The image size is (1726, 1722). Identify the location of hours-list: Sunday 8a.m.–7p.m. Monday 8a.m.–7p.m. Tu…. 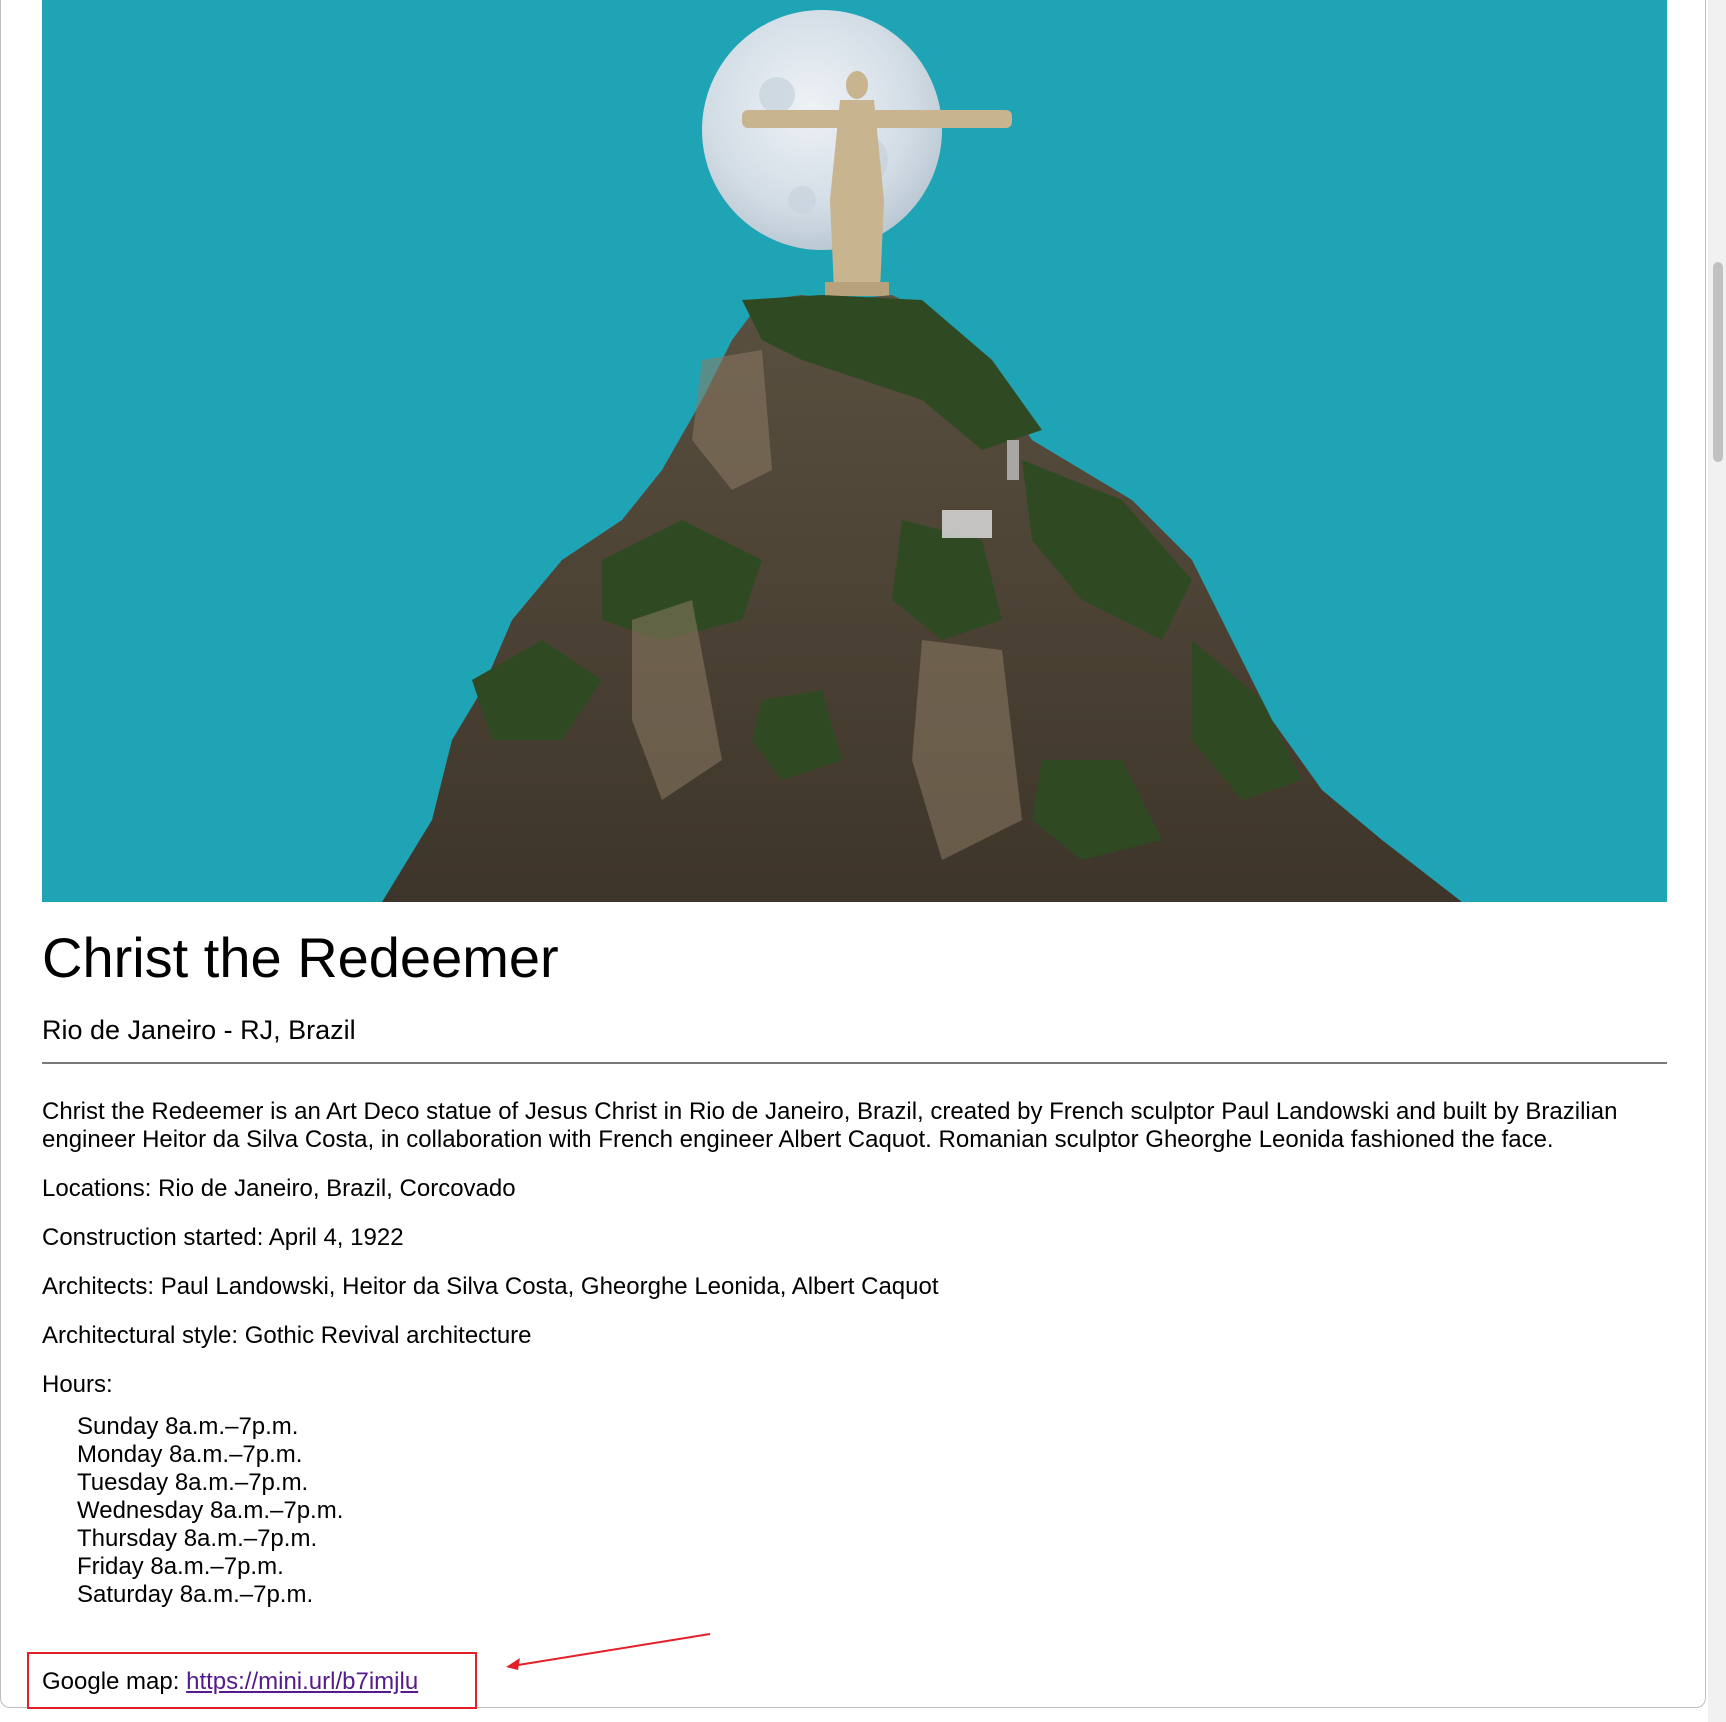
(874, 1511).